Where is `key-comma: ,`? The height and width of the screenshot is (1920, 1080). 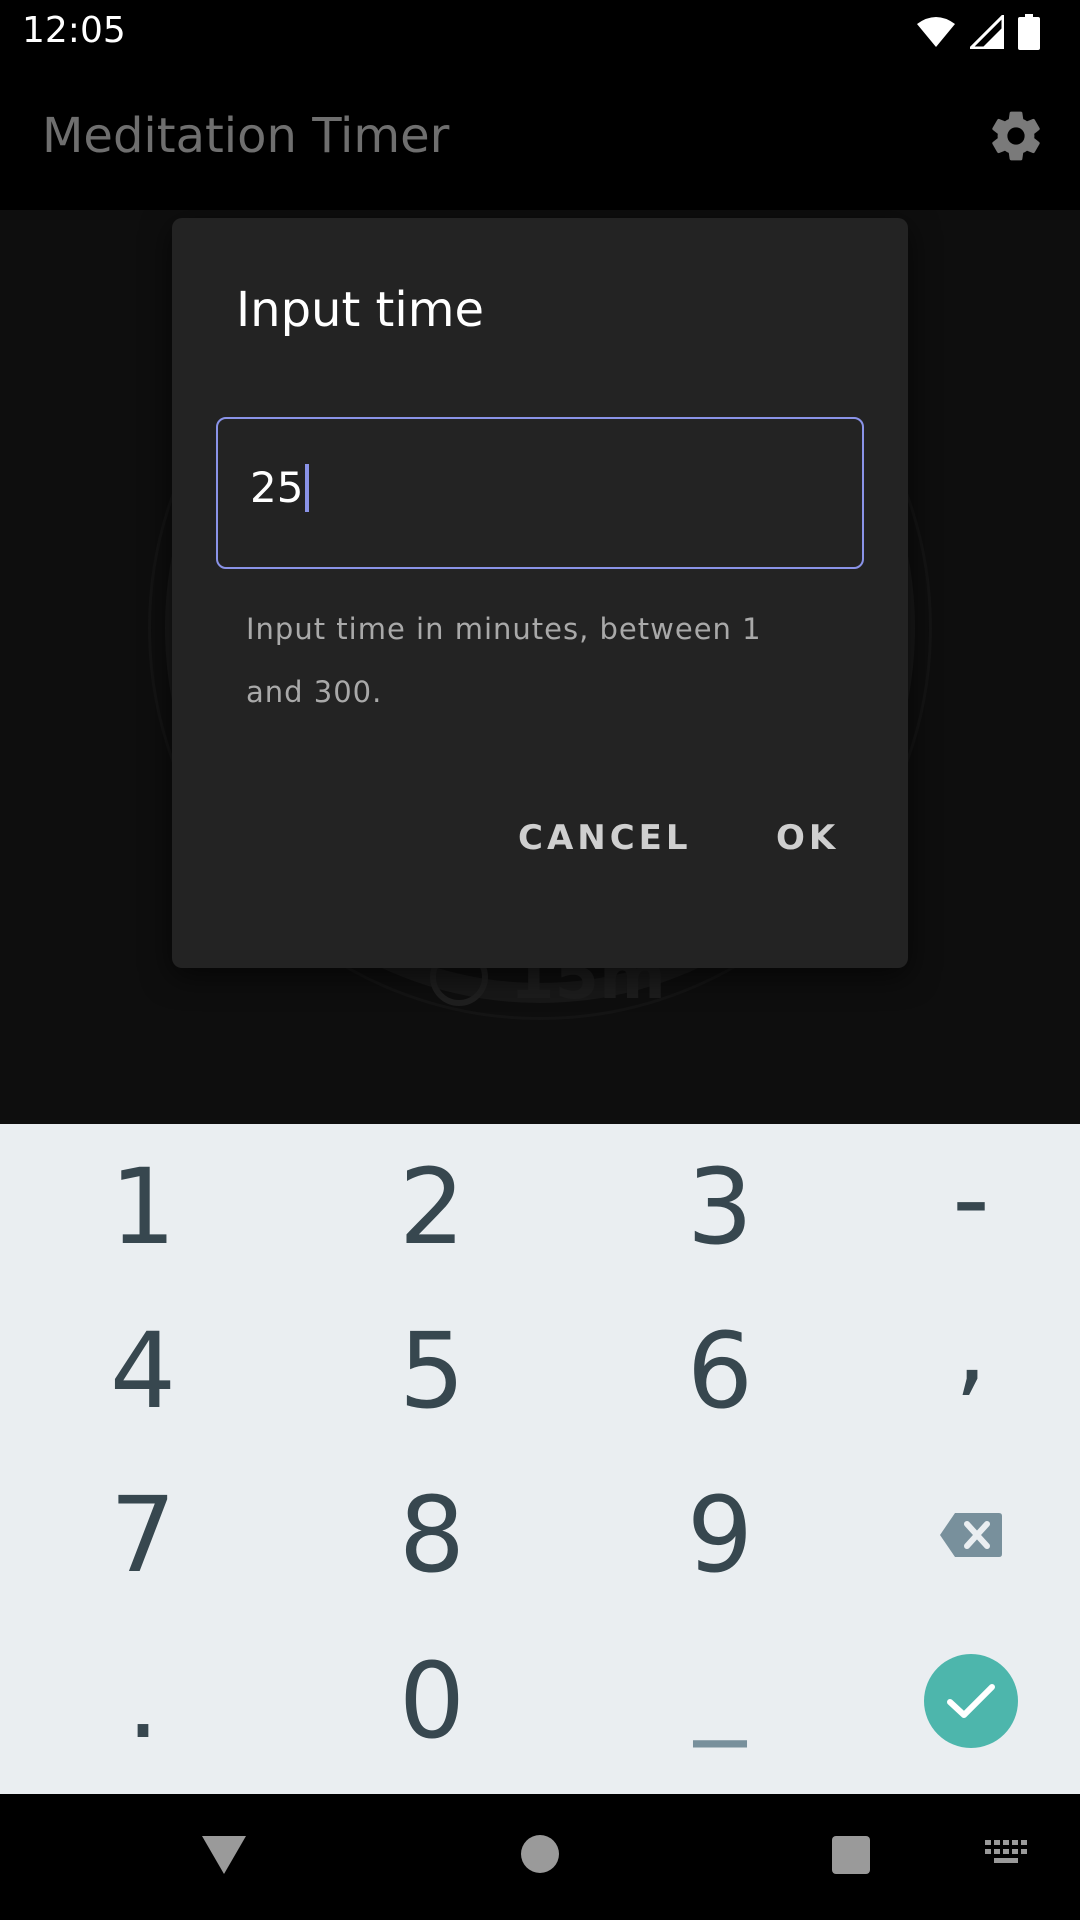
key-comma: , is located at coordinates (958, 1347).